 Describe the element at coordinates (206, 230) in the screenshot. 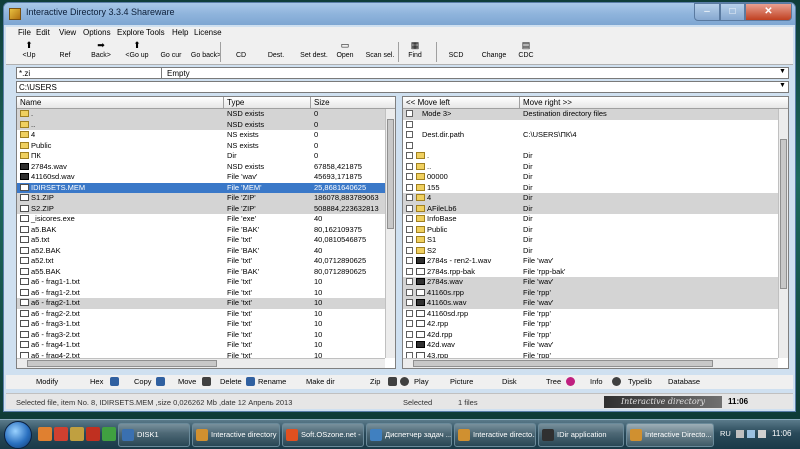

I see `file-row: a5.BAK File 'BAK' 80,162109375` at that location.